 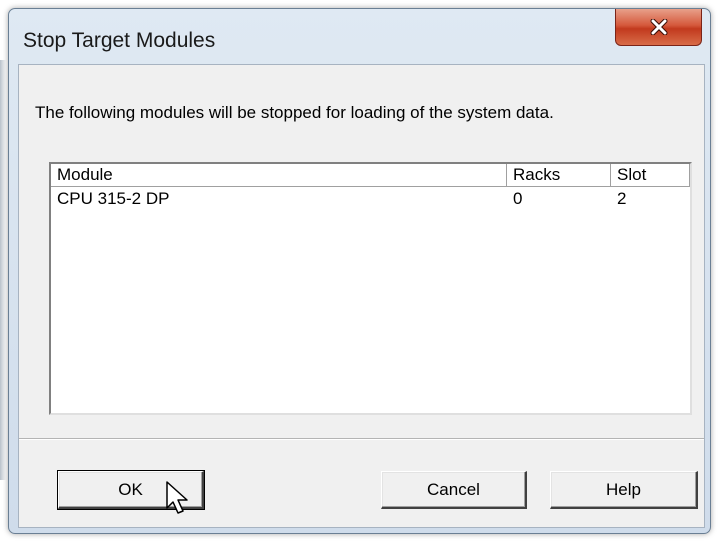 I want to click on cancel-button: Cancel, so click(x=454, y=490).